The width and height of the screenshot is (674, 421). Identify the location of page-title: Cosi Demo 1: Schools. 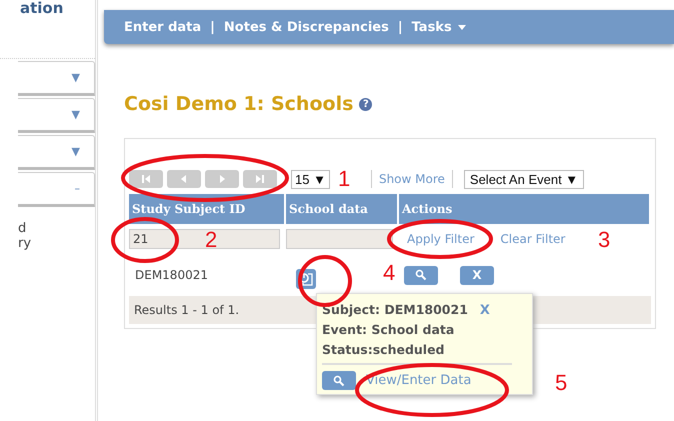
(239, 104).